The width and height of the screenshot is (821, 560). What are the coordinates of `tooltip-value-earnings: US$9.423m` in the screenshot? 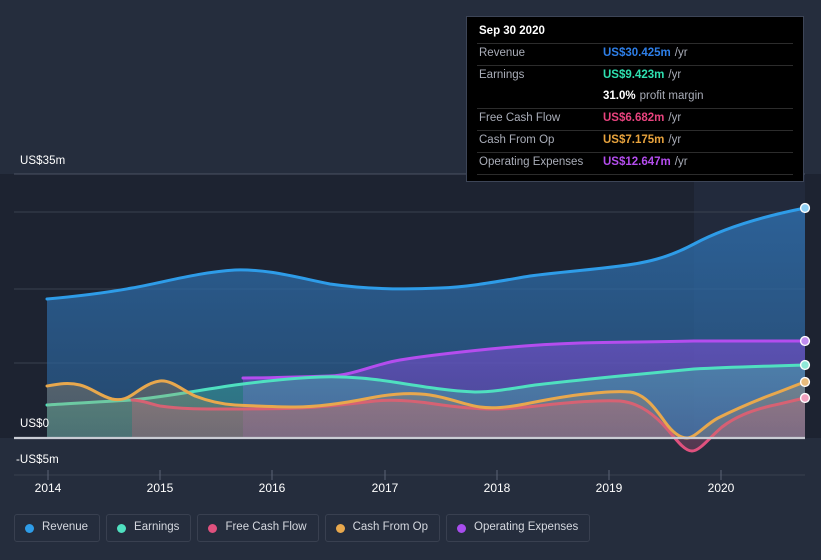 It's located at (634, 75).